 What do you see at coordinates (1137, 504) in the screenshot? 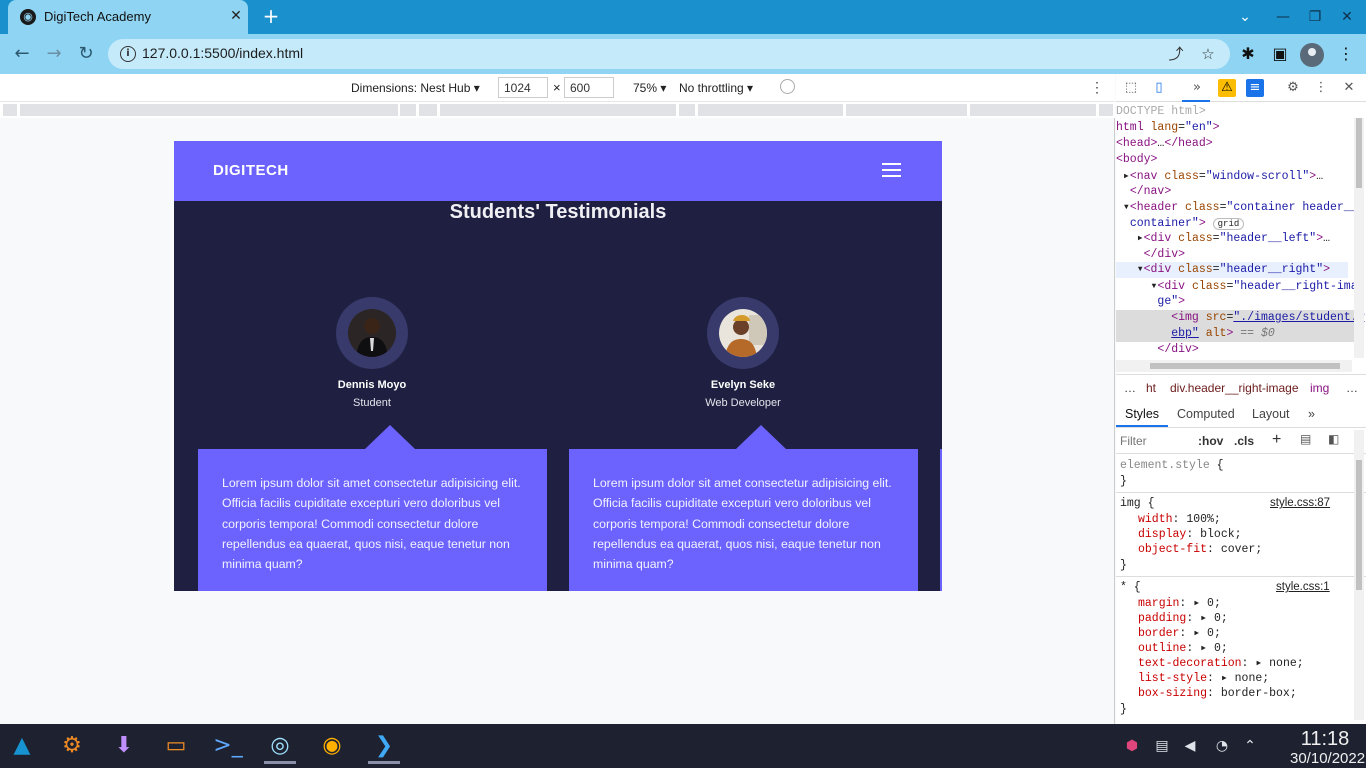
I see `style-rule-selector: img {` at bounding box center [1137, 504].